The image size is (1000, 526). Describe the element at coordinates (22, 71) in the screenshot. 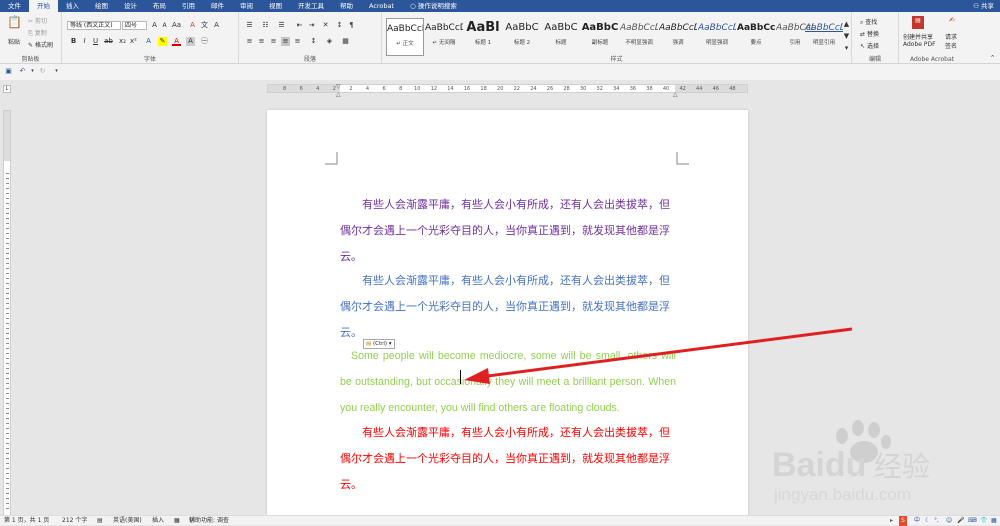

I see `undo-icon: ↶` at that location.